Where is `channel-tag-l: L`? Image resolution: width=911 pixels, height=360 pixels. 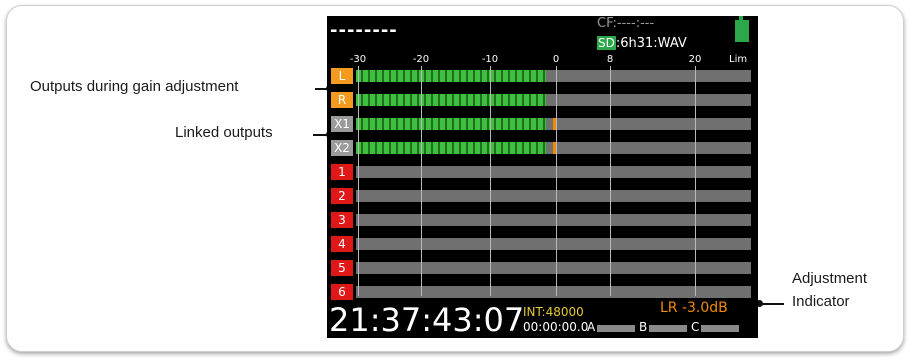 channel-tag-l: L is located at coordinates (342, 76).